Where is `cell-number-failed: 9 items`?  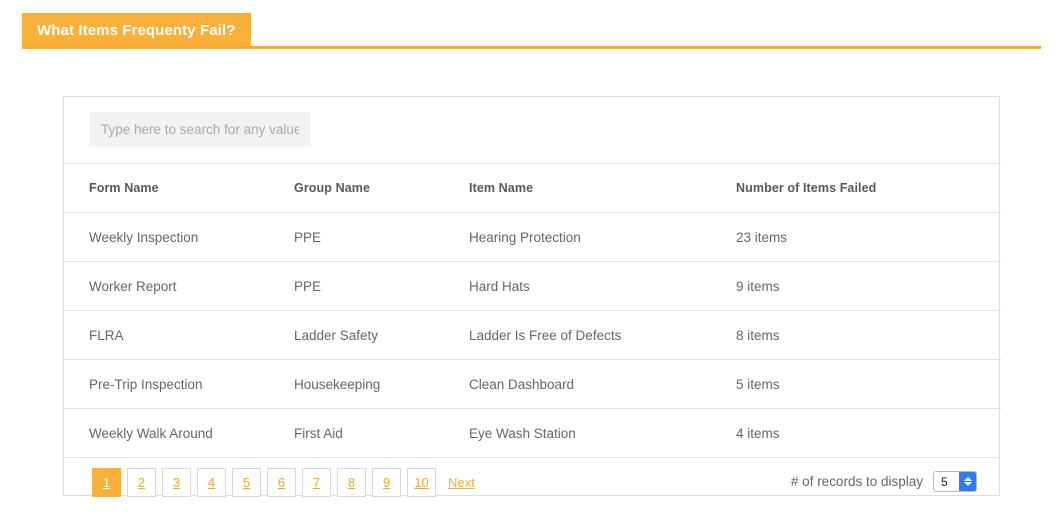
cell-number-failed: 9 items is located at coordinates (868, 286).